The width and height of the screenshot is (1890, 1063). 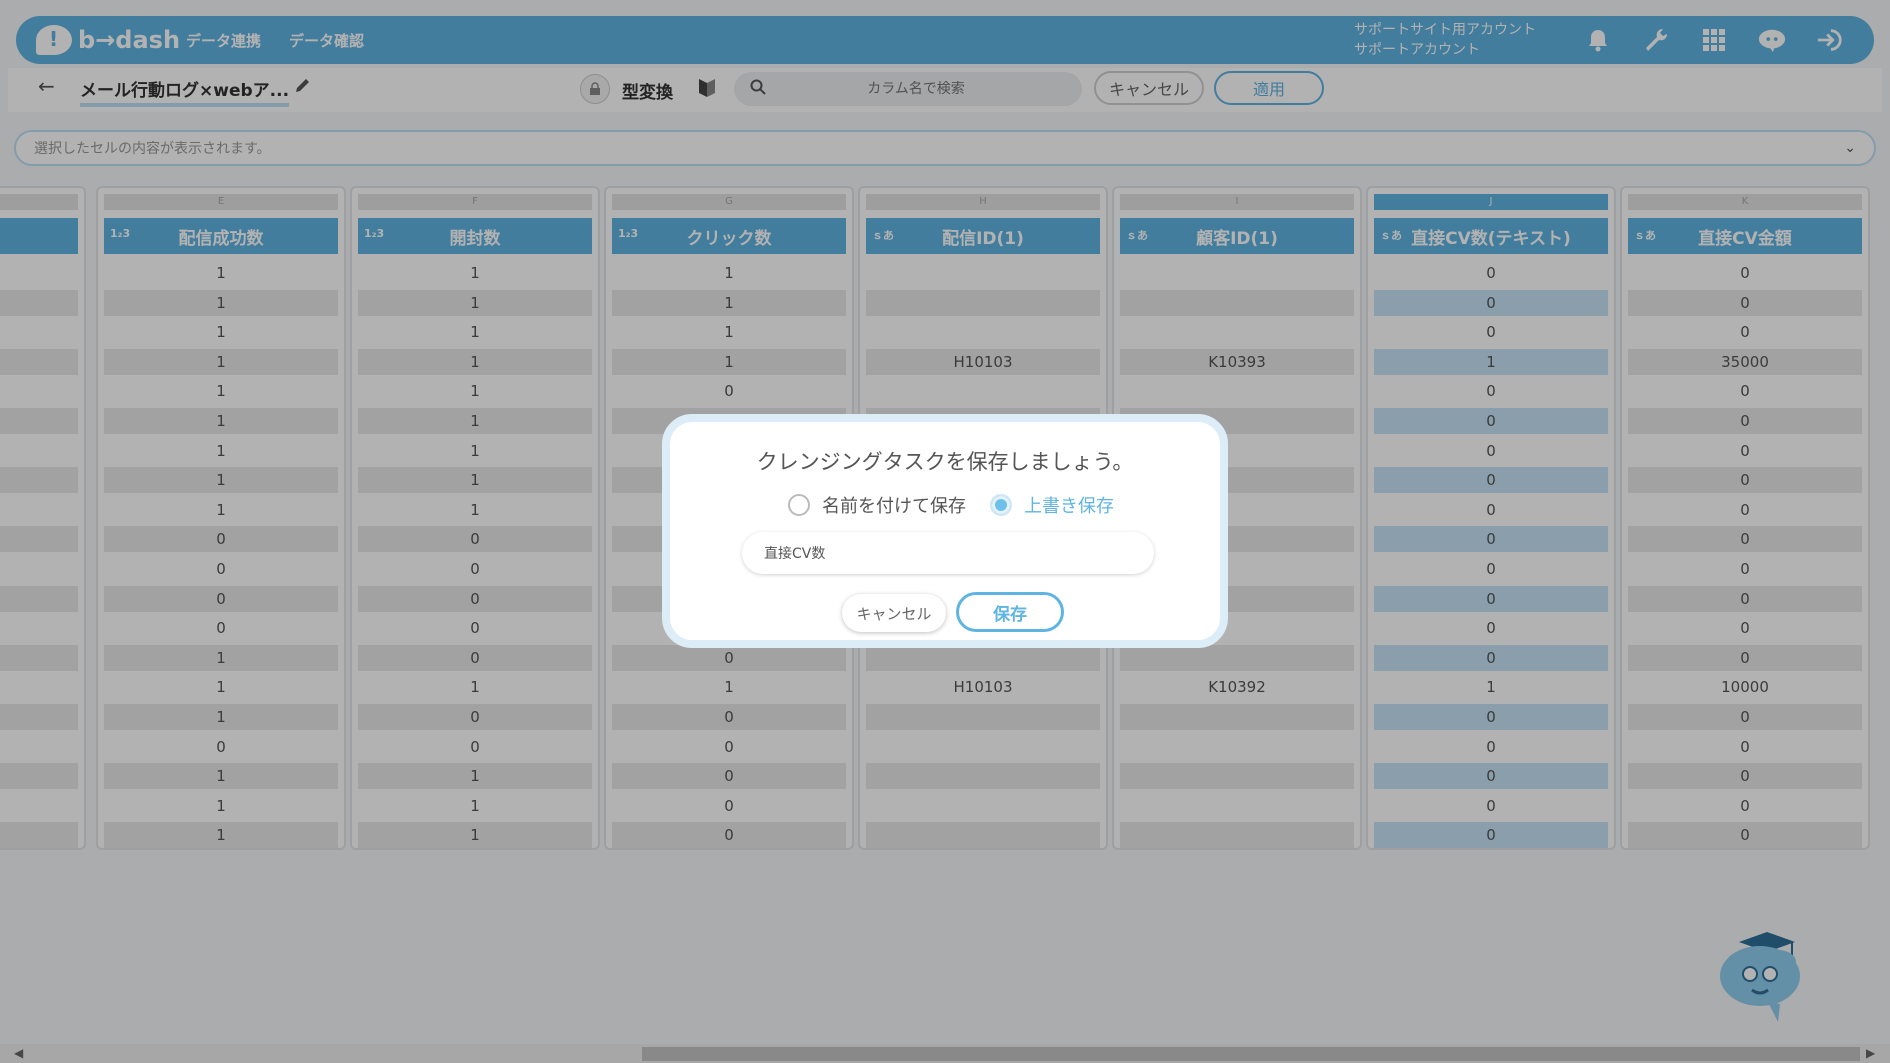 I want to click on task-name-field, so click(x=948, y=553).